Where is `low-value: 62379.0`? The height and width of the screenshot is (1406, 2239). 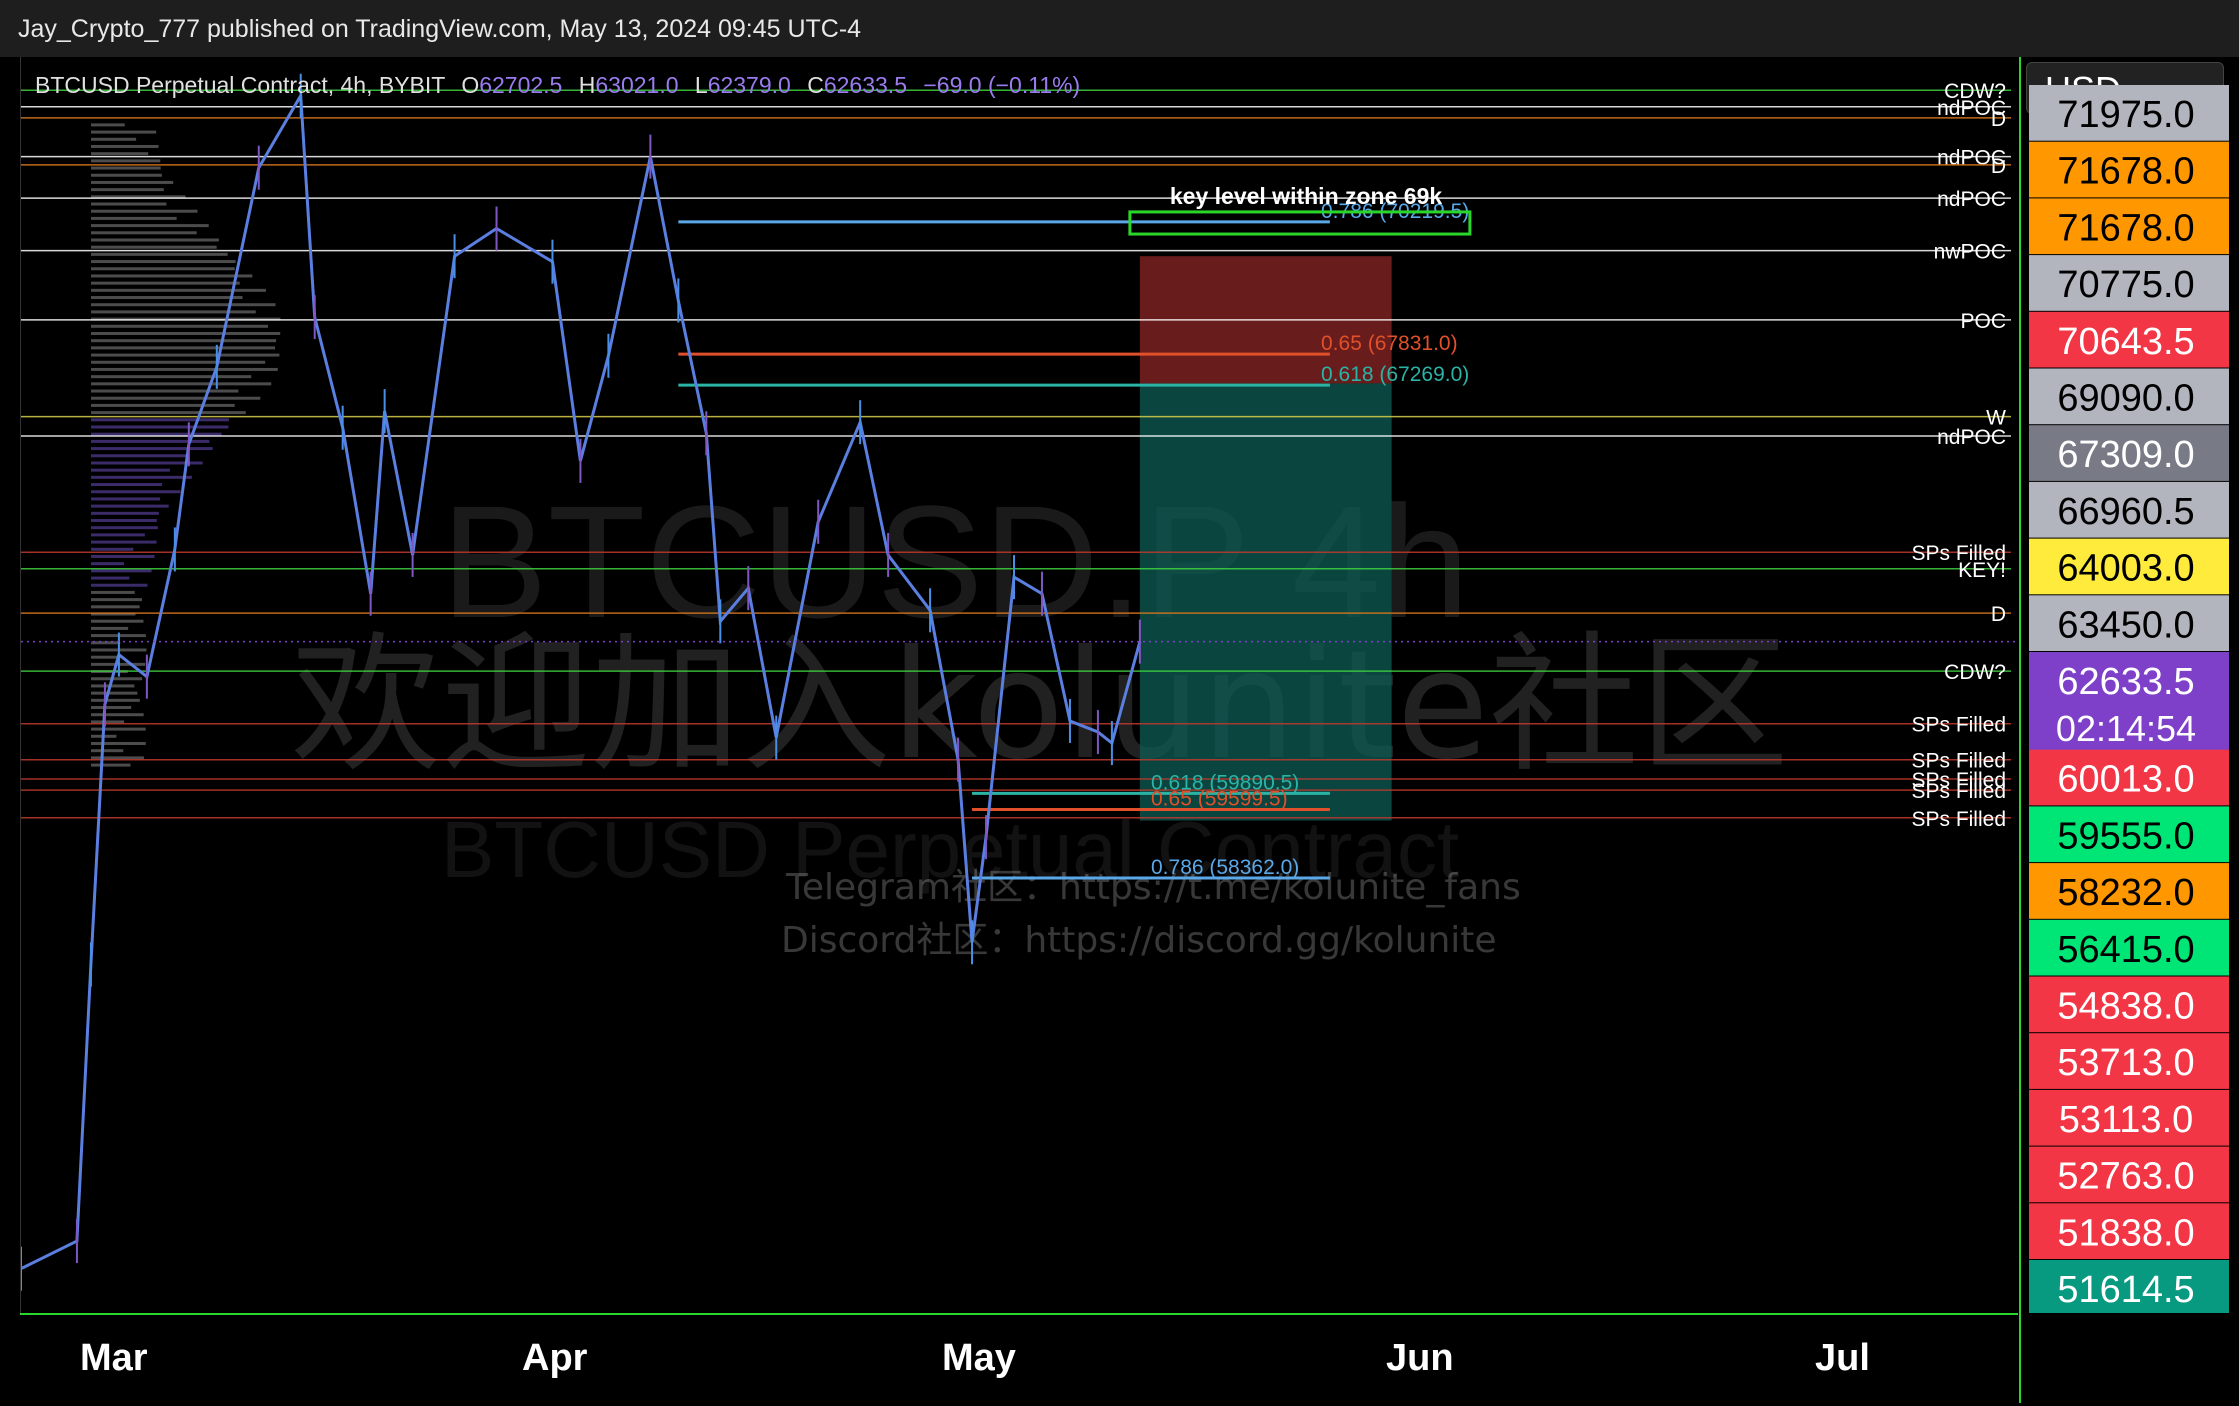 low-value: 62379.0 is located at coordinates (749, 85).